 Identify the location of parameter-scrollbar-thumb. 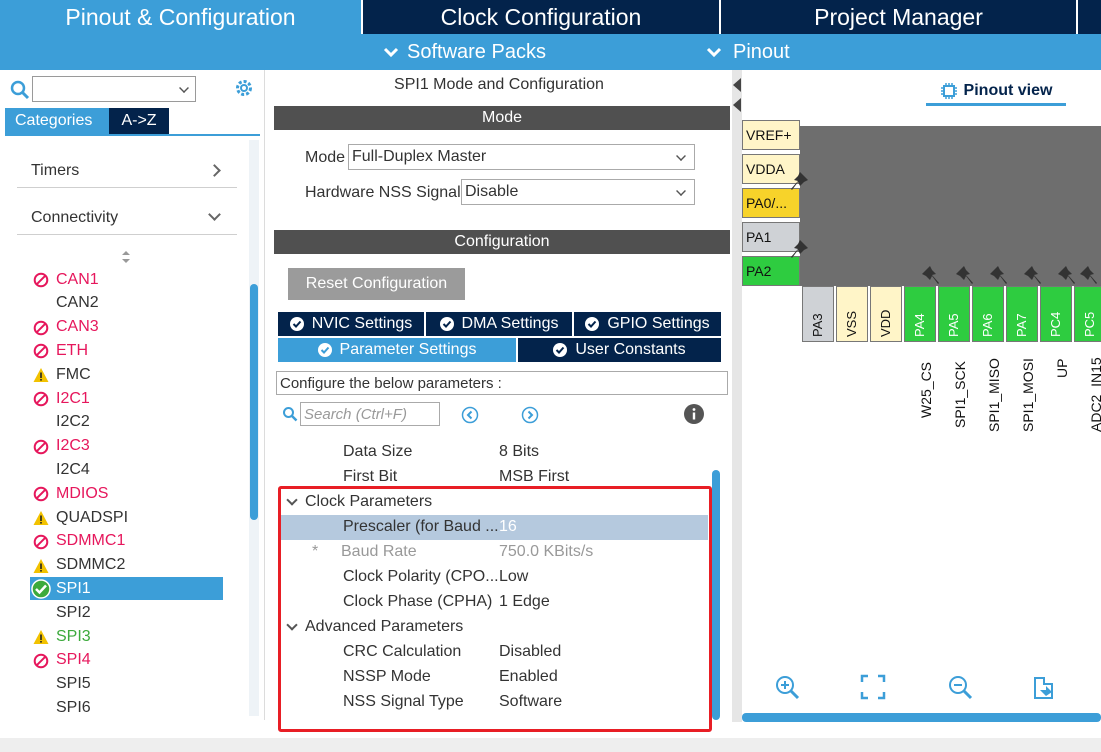
(716, 595).